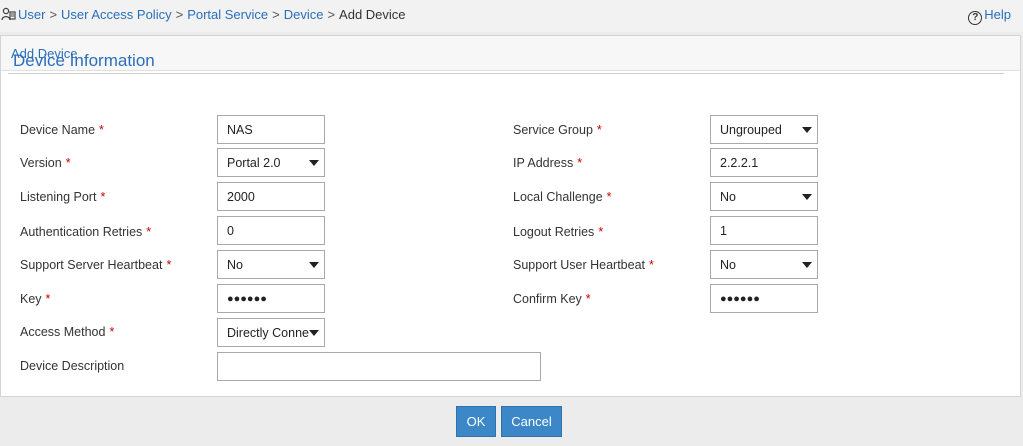 This screenshot has width=1023, height=446. I want to click on confirm-key-label: Confirm Key *, so click(552, 299).